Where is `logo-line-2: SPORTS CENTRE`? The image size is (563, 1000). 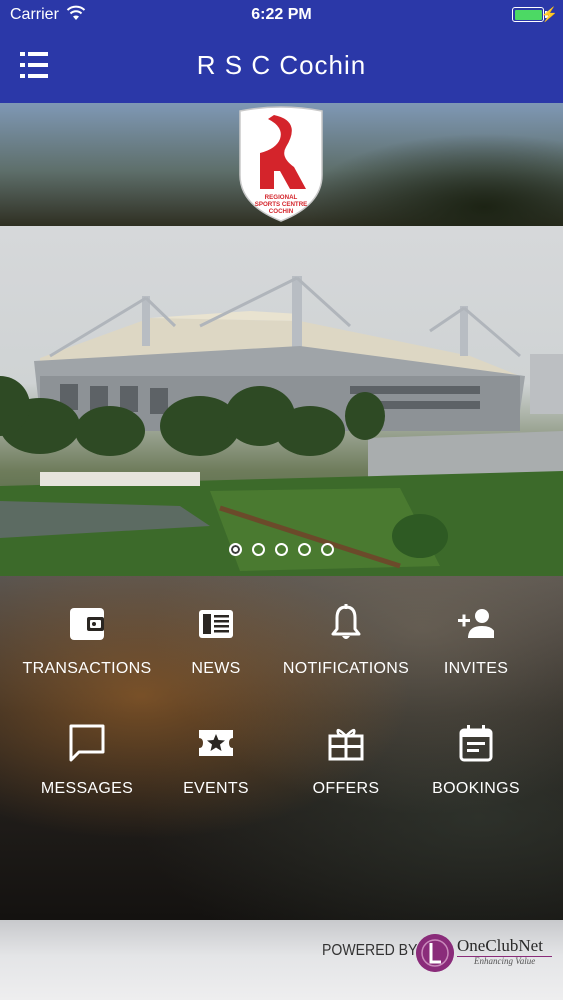
logo-line-2: SPORTS CENTRE is located at coordinates (281, 204).